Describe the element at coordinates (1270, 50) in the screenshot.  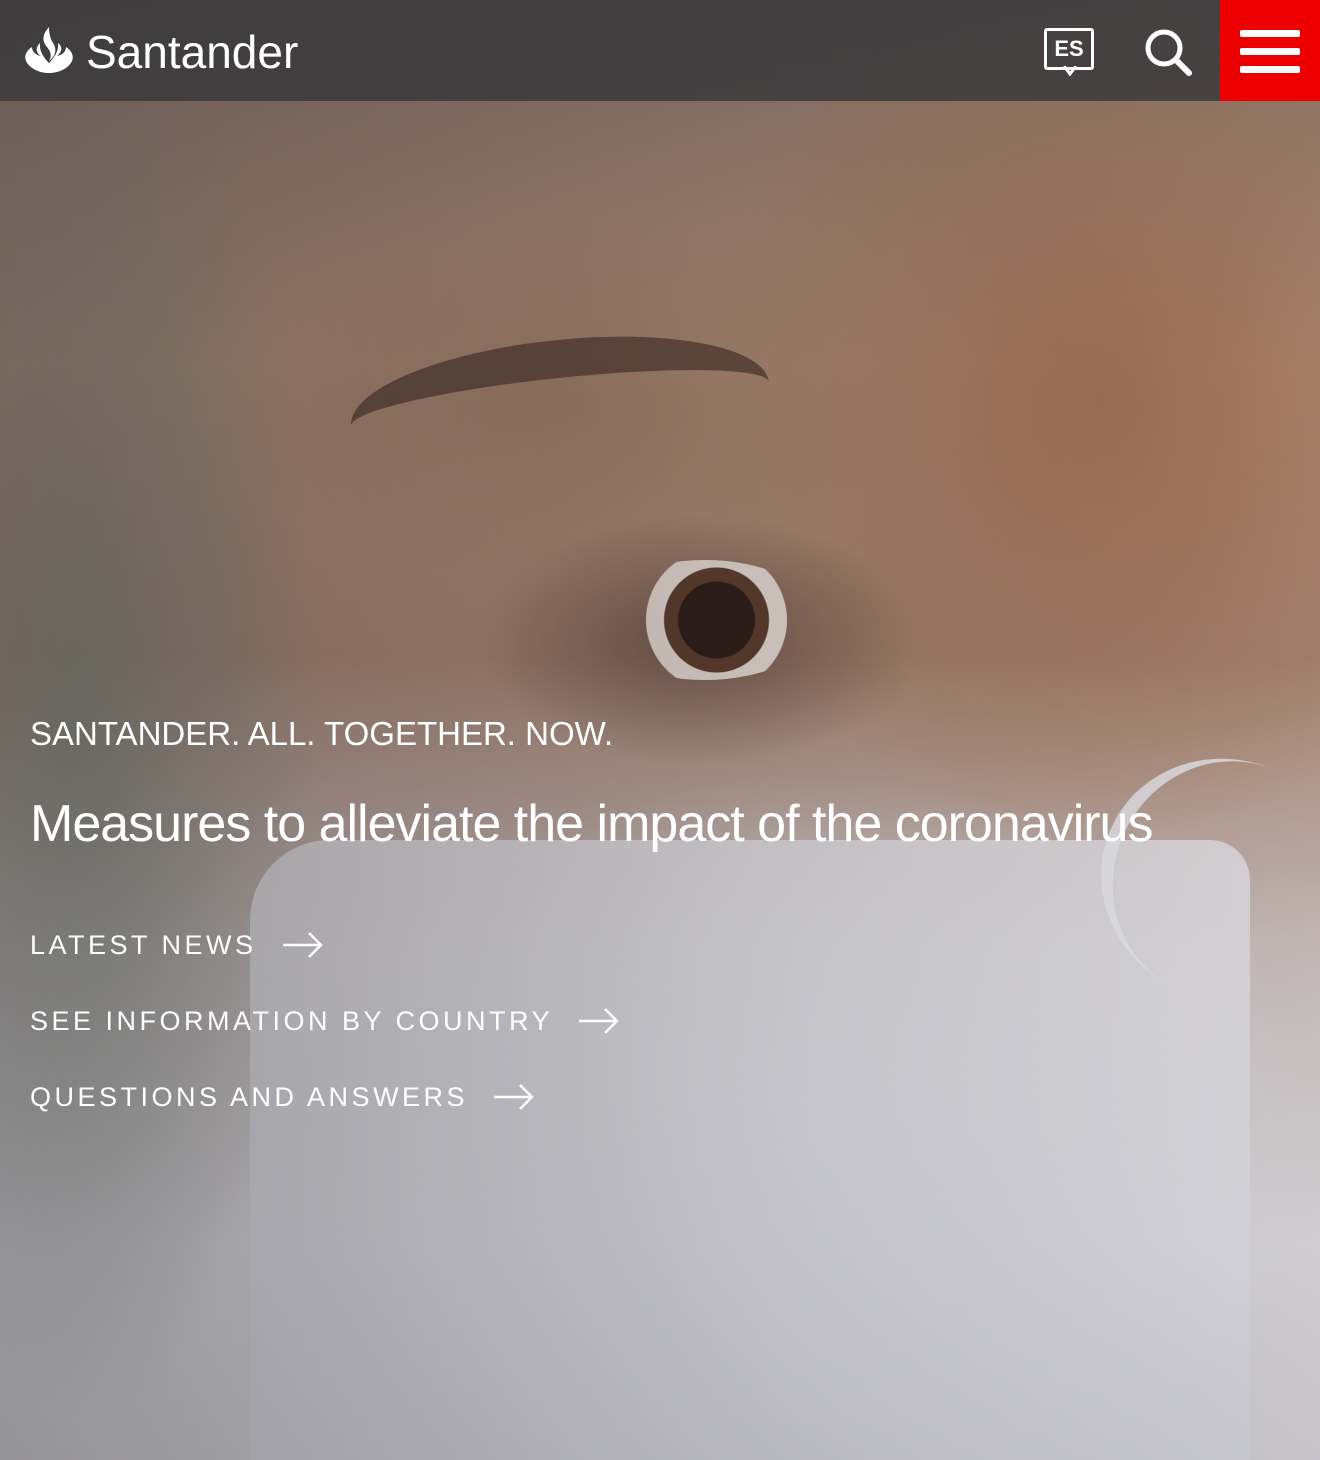
I see `menu-button` at that location.